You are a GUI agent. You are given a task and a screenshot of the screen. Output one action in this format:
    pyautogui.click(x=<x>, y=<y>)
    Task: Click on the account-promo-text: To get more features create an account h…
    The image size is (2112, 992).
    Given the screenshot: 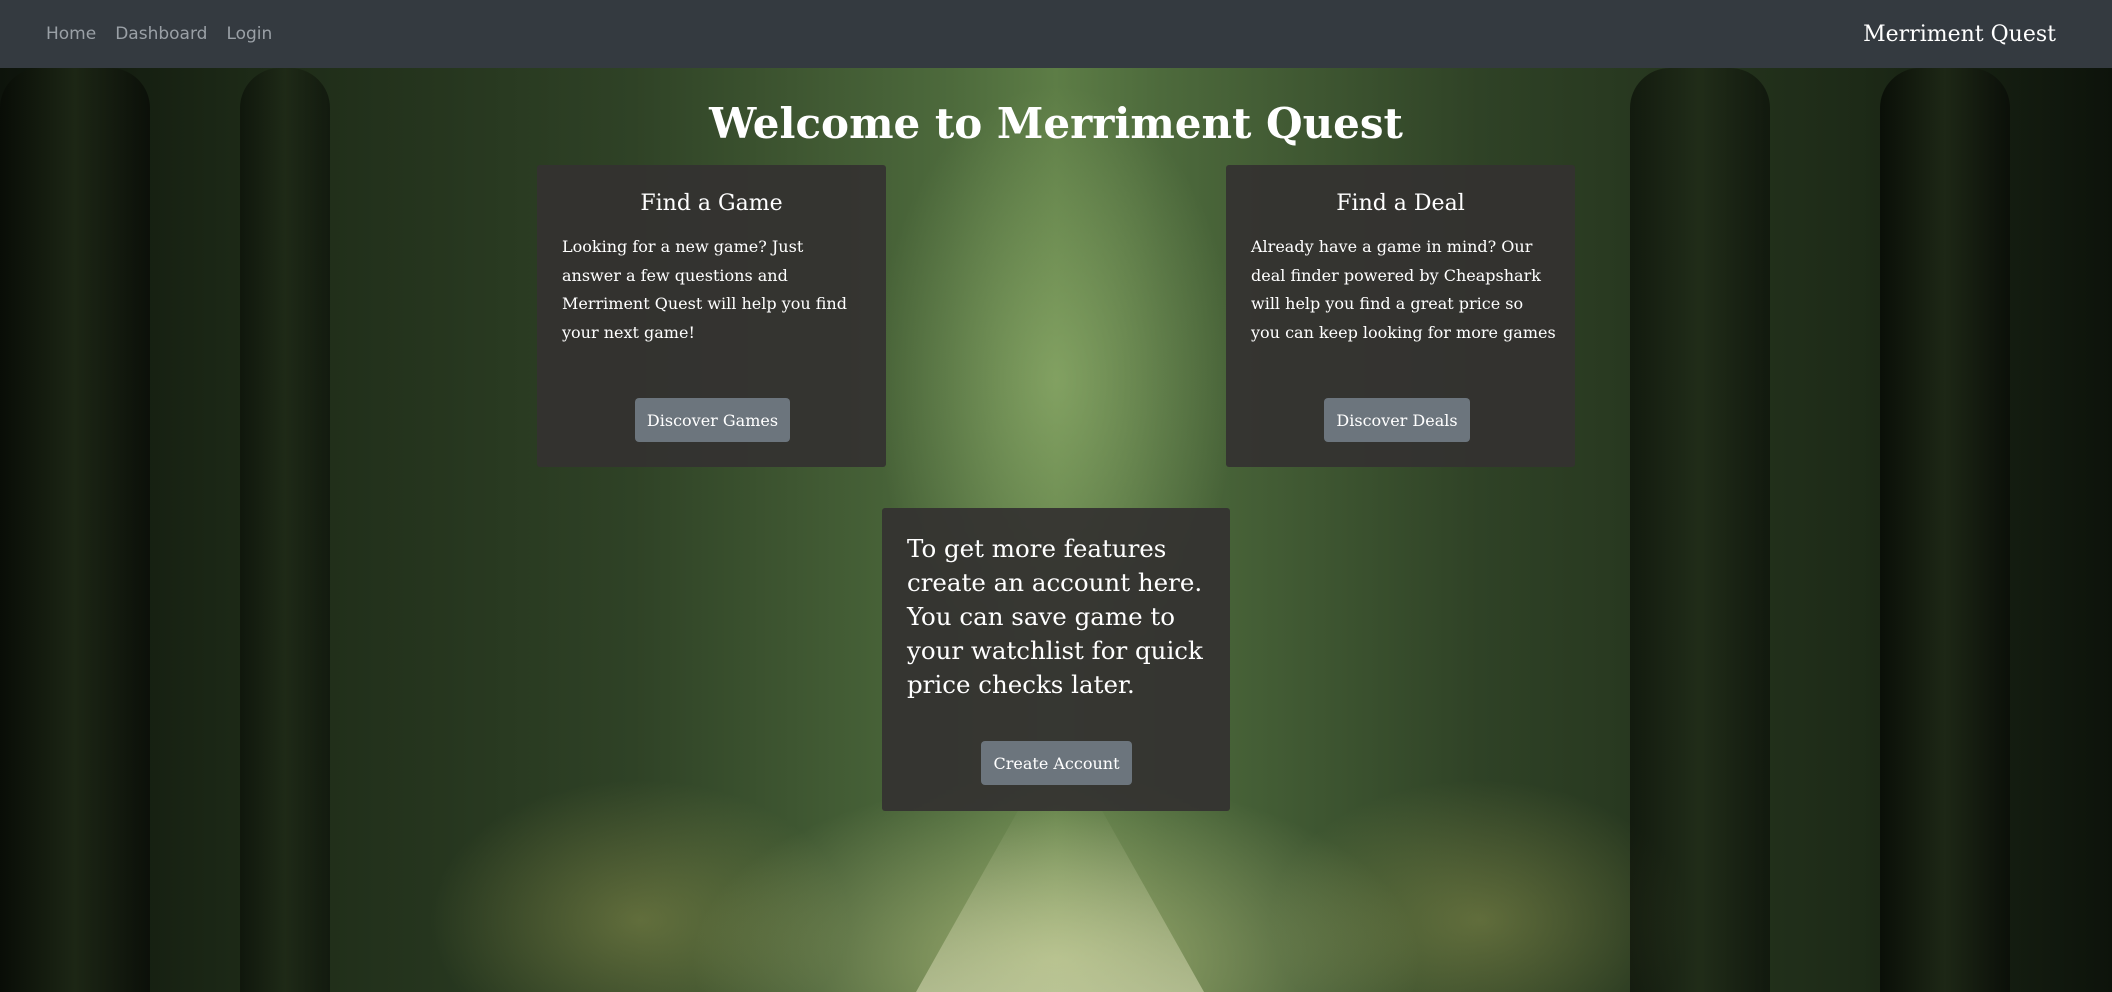 What is the action you would take?
    pyautogui.click(x=1055, y=616)
    